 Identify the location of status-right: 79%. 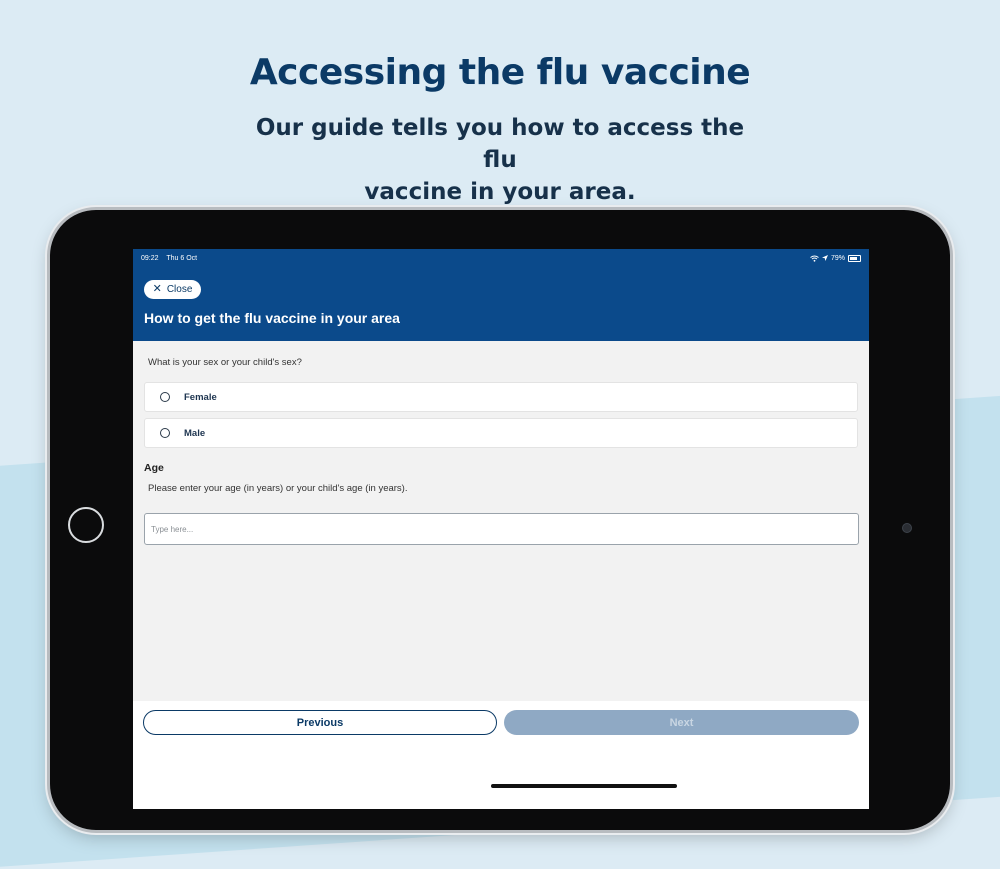
(835, 258).